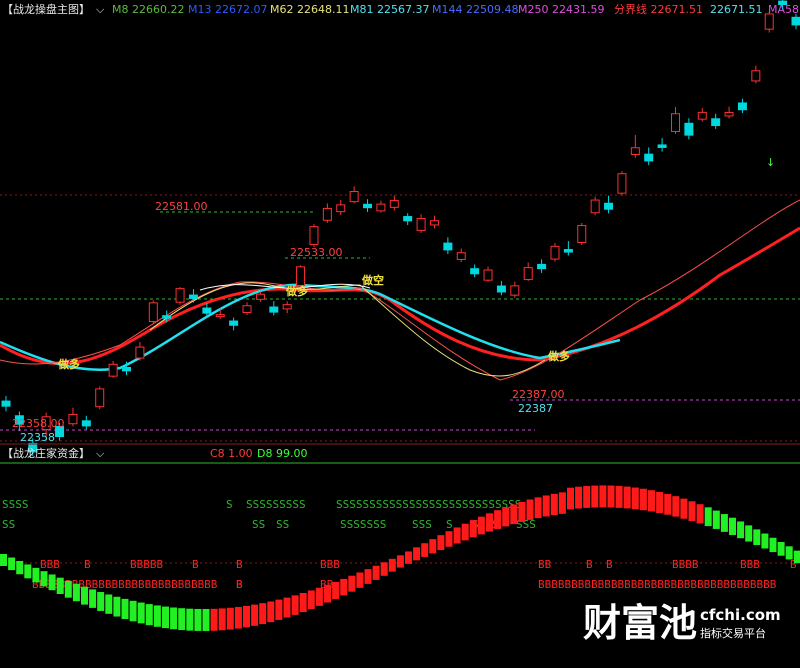 Image resolution: width=800 pixels, height=668 pixels. Describe the element at coordinates (231, 453) in the screenshot. I see `sub-indicator-value: C8 1.00` at that location.